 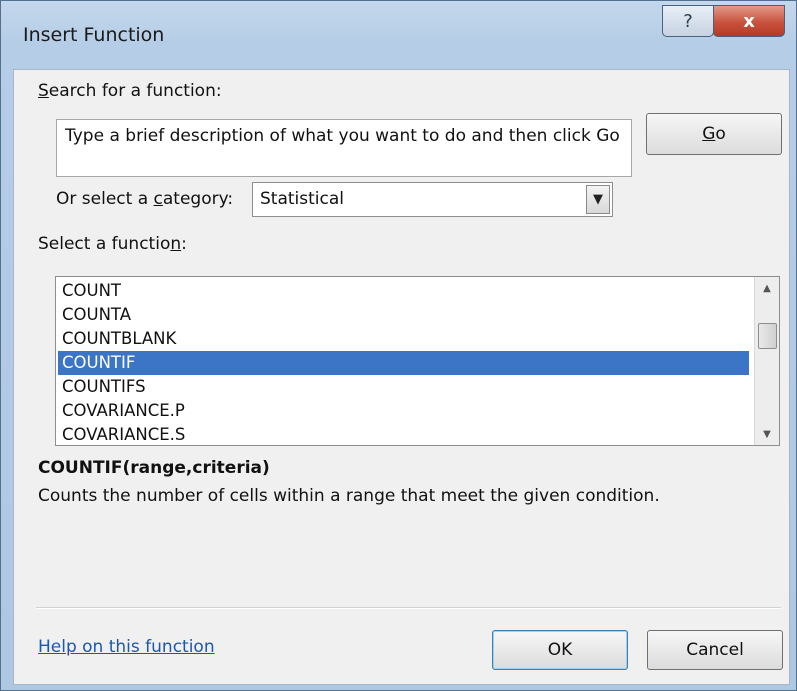 I want to click on go-button: Go, so click(x=714, y=134).